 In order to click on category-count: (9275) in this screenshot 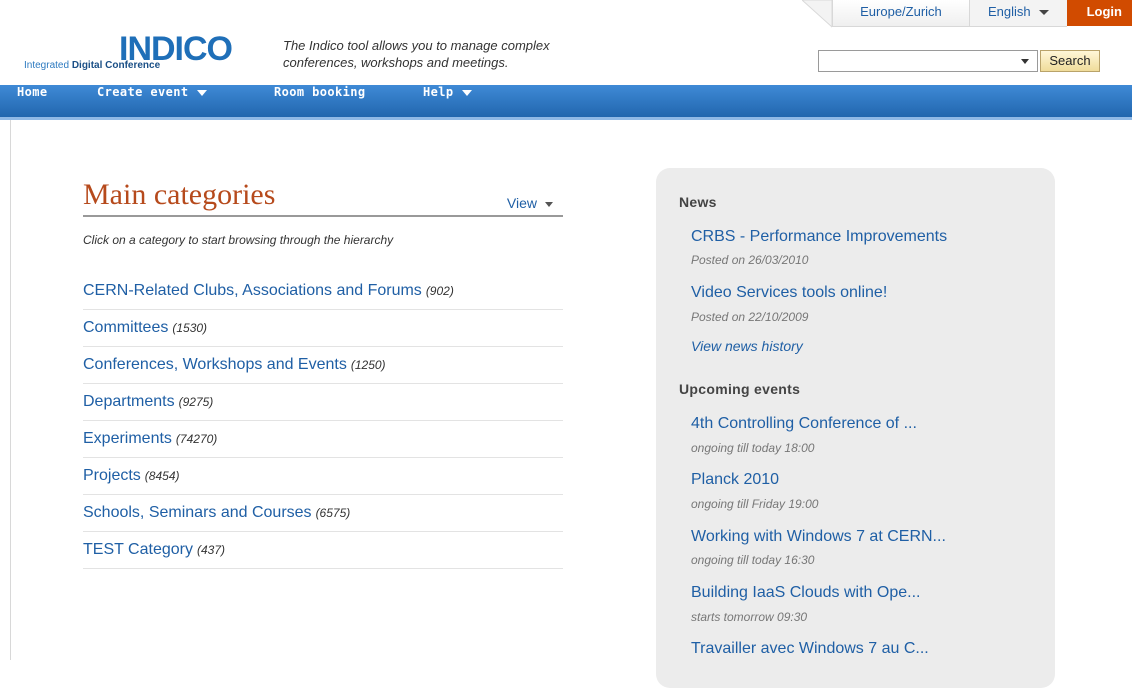, I will do `click(196, 402)`.